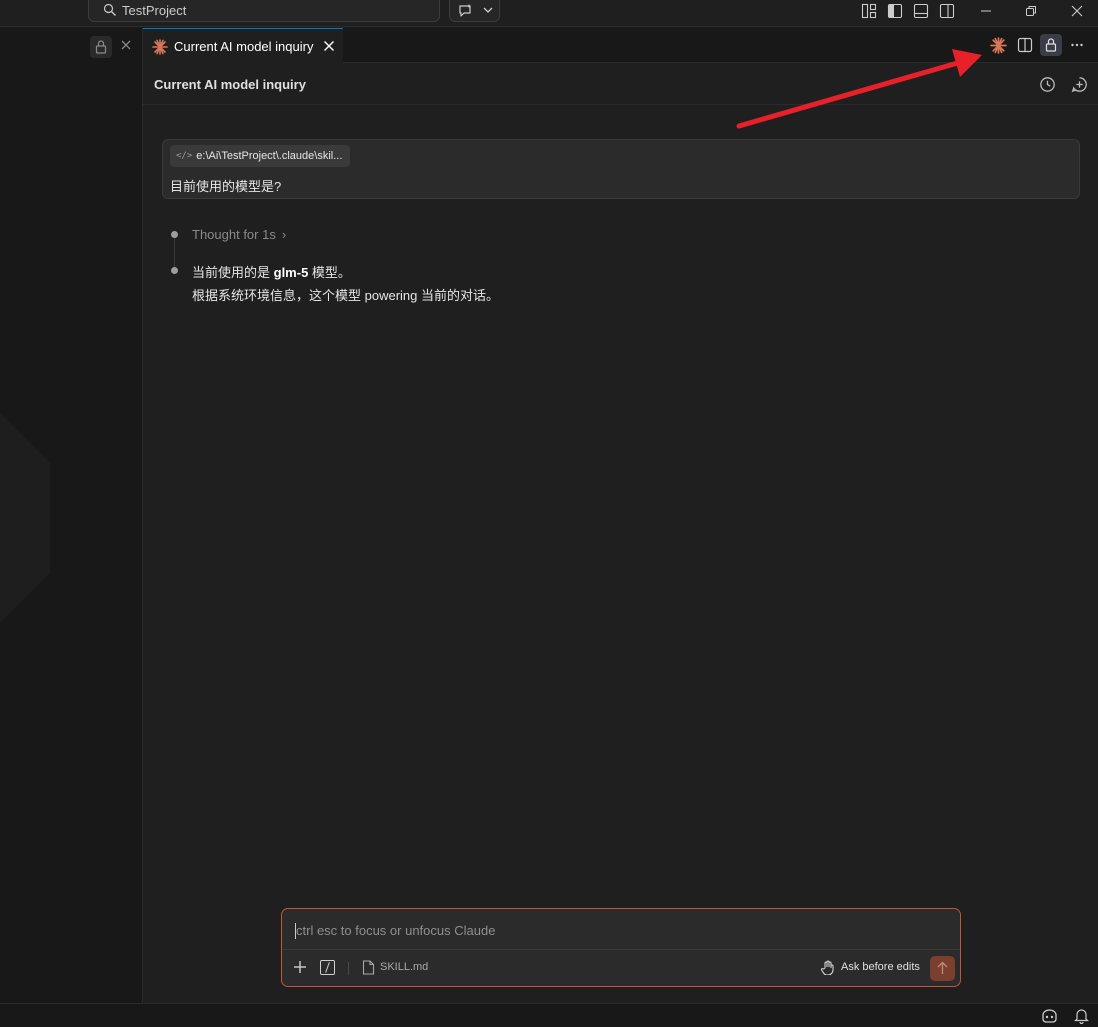  Describe the element at coordinates (1025, 45) in the screenshot. I see `split-editor-icon` at that location.